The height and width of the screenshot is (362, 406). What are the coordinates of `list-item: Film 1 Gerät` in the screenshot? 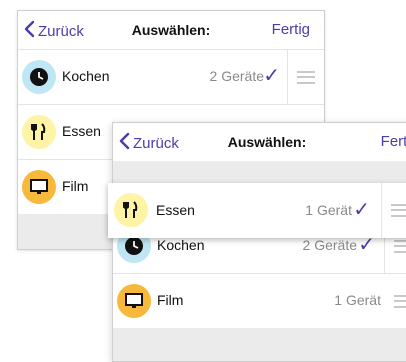 It's located at (259, 301).